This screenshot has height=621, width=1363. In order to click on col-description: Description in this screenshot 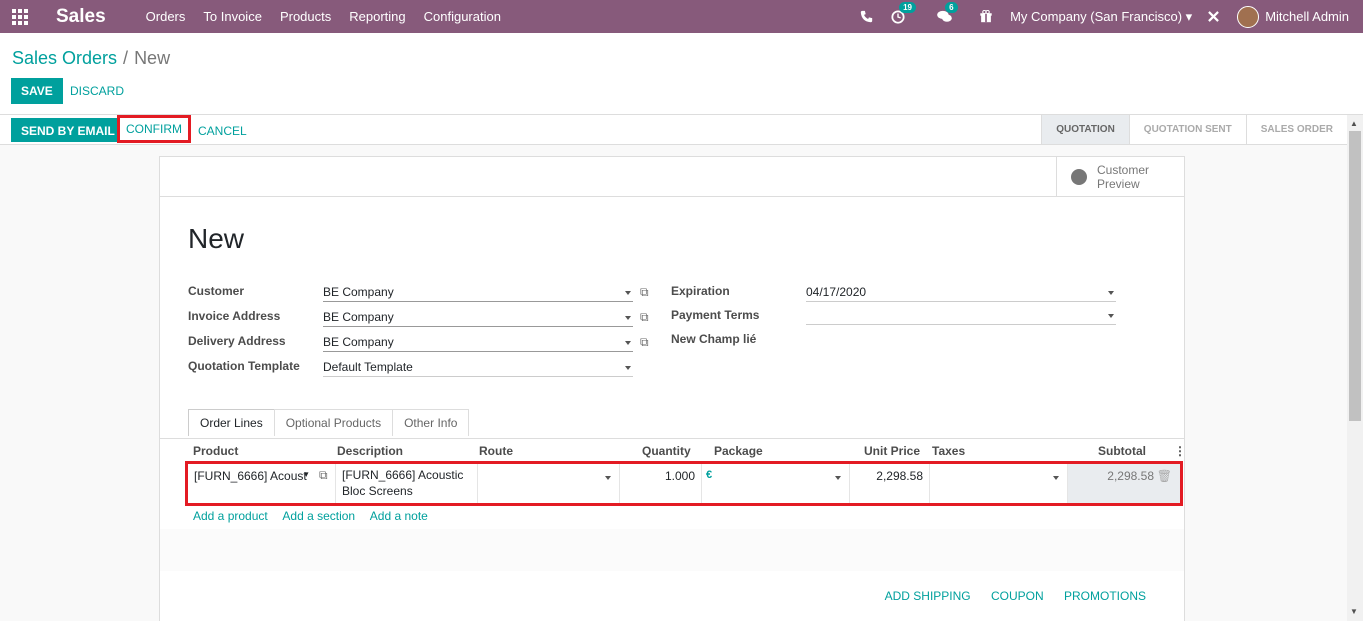, I will do `click(370, 451)`.